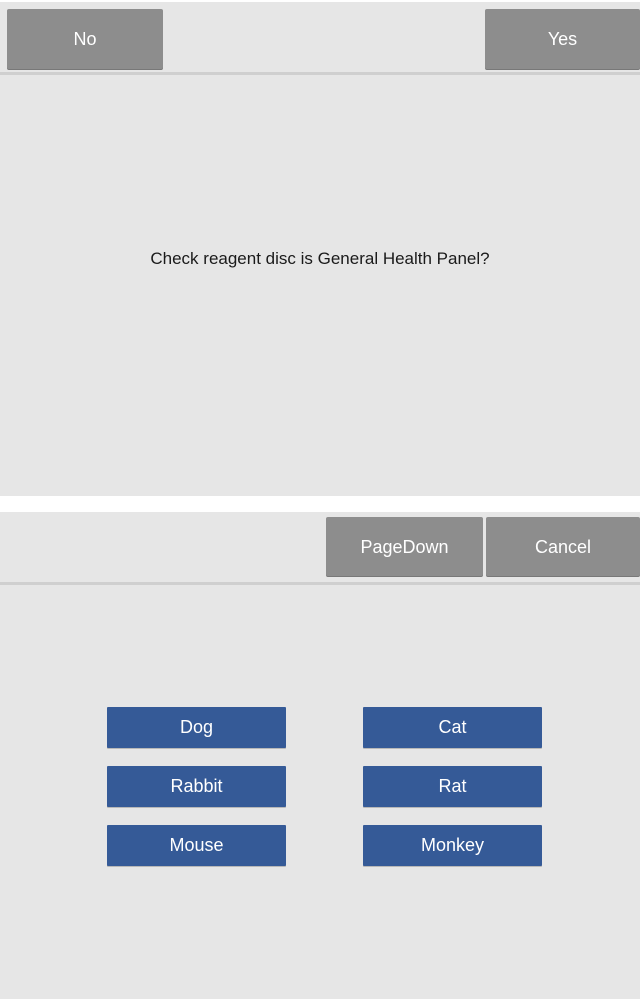 The width and height of the screenshot is (640, 999). I want to click on pagedown-button: PageDown, so click(404, 547).